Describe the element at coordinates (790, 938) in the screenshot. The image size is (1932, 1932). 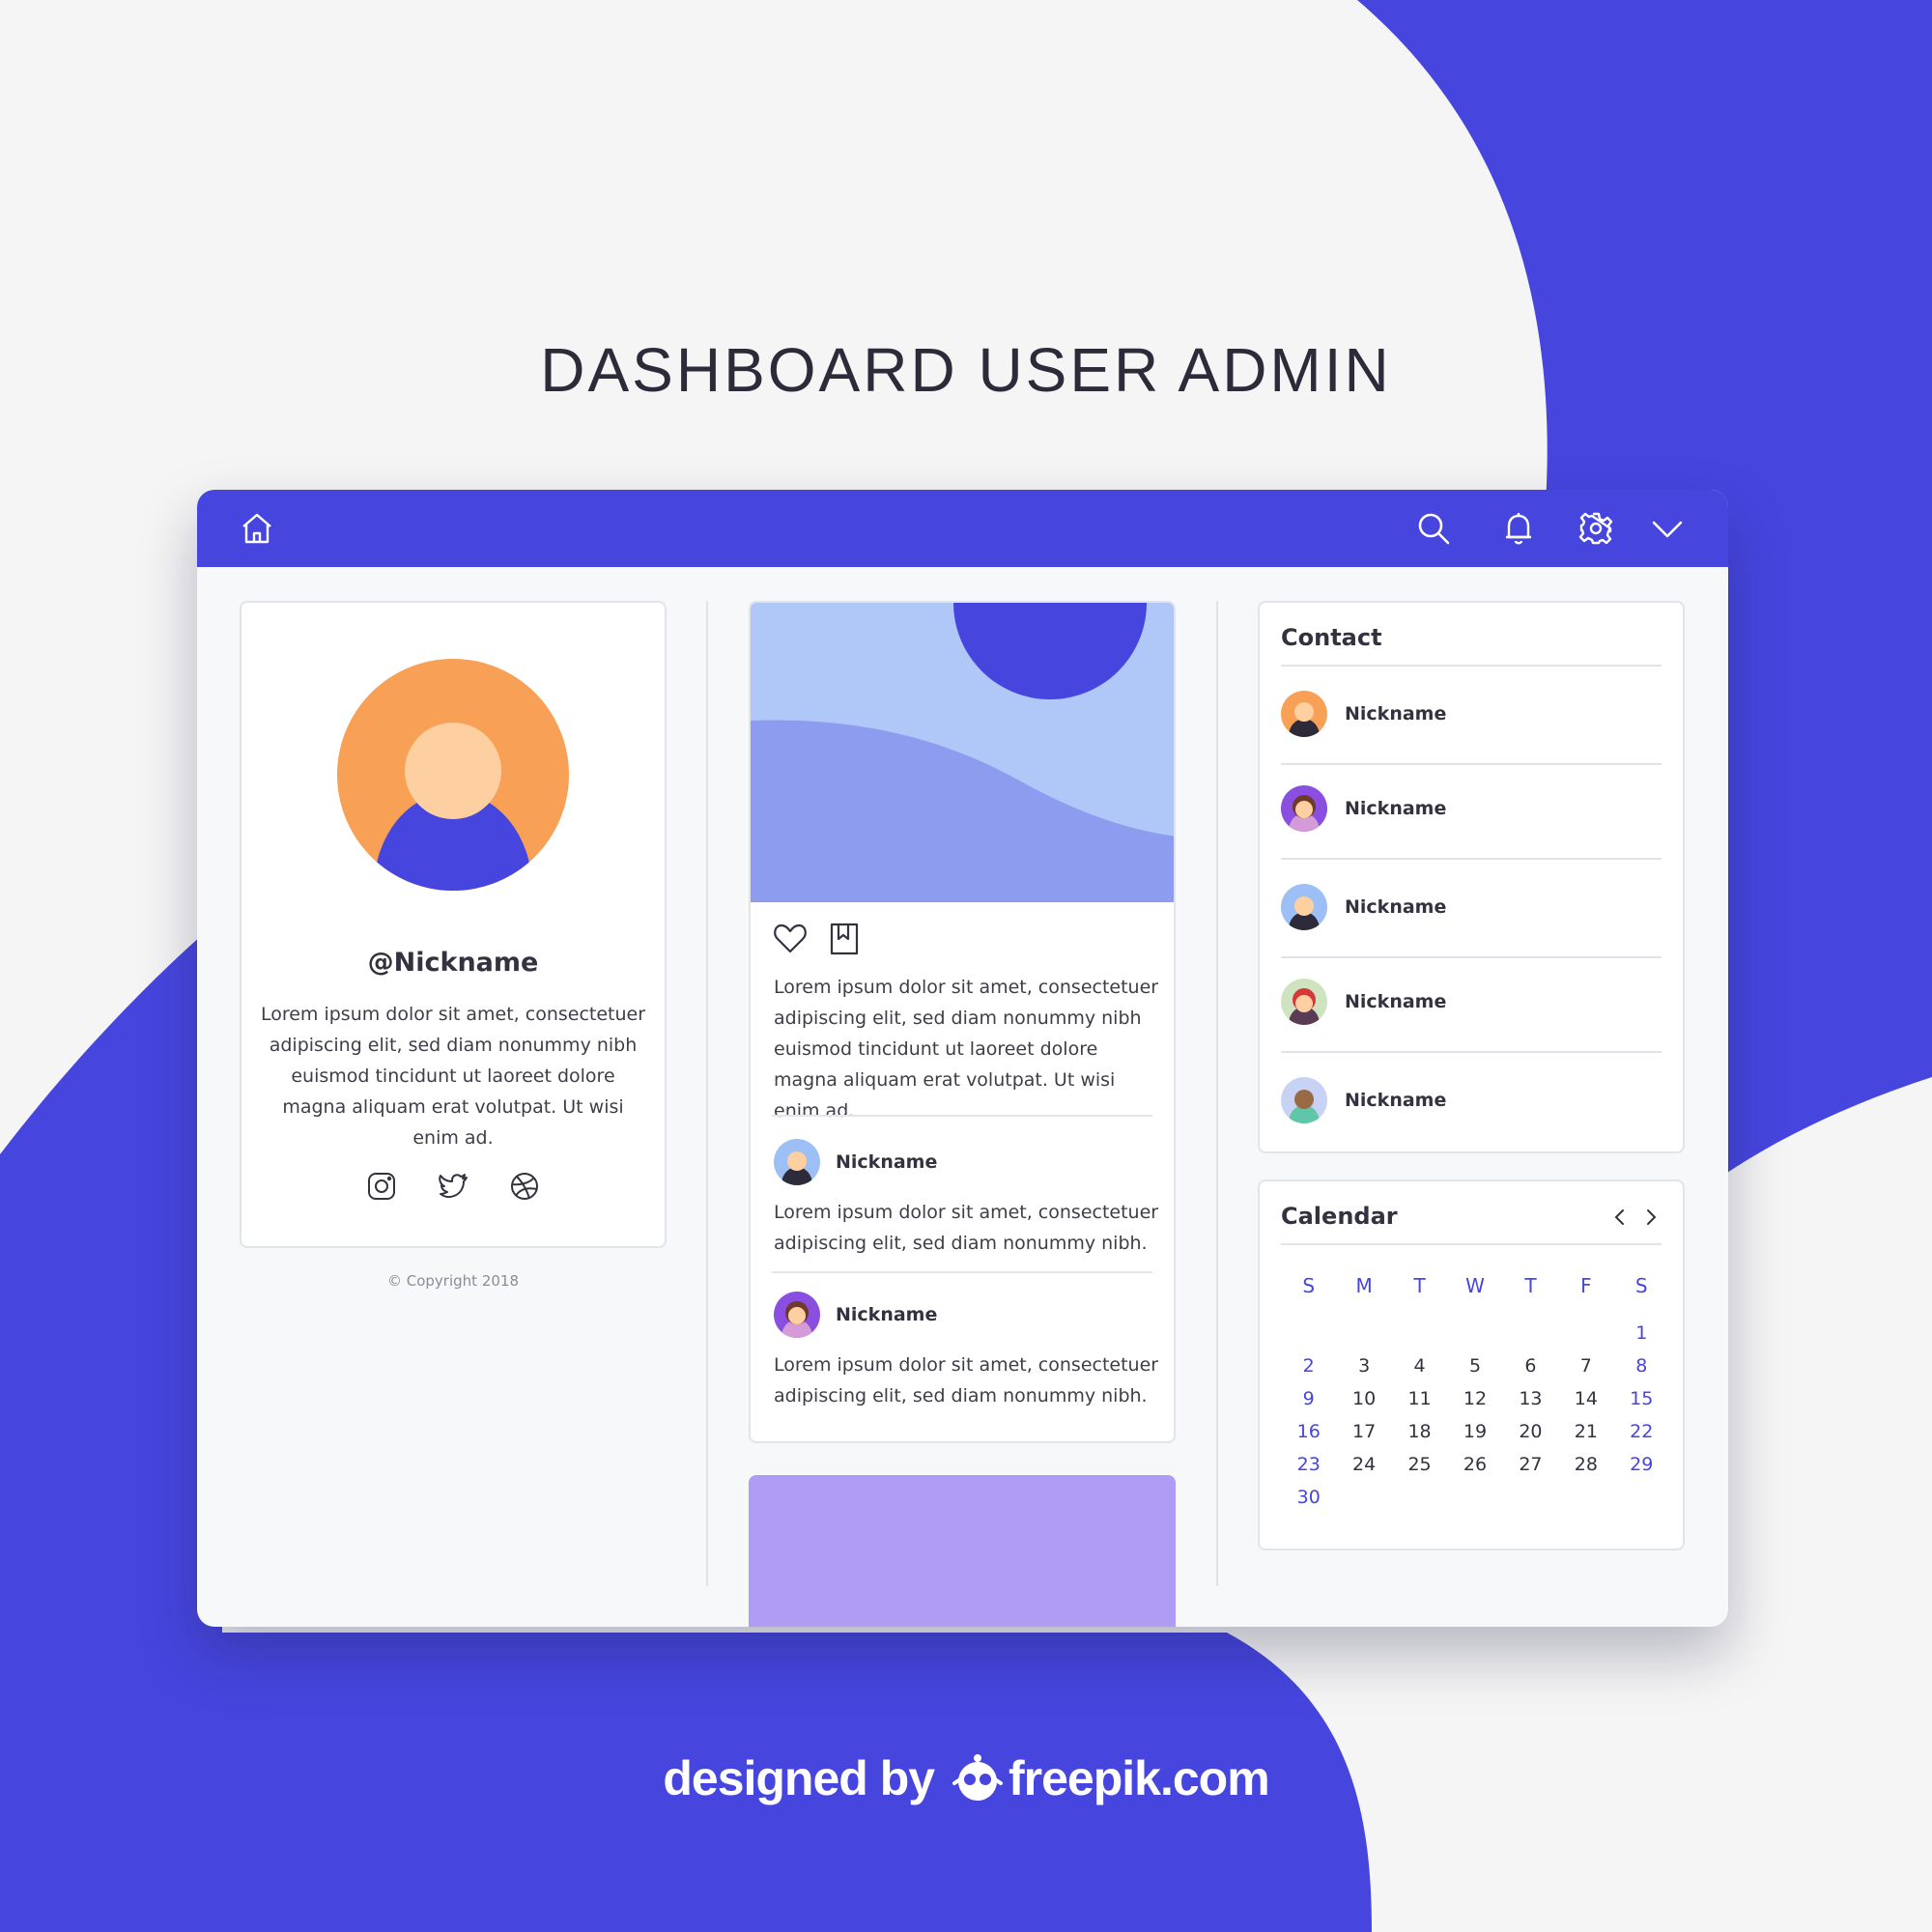
I see `heart-icon` at that location.